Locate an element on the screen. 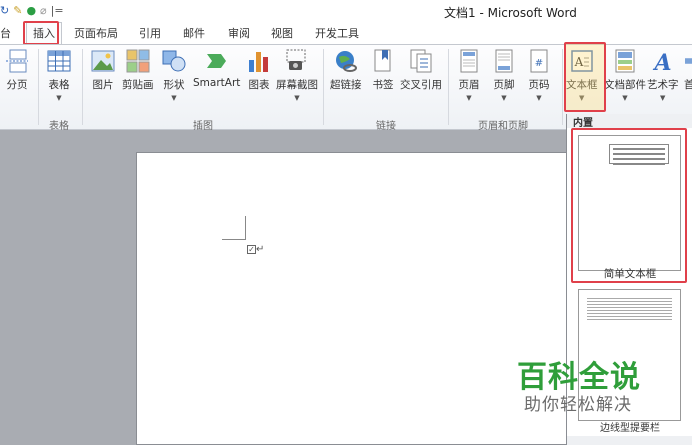  smartart-button: SmartArt is located at coordinates (216, 68).